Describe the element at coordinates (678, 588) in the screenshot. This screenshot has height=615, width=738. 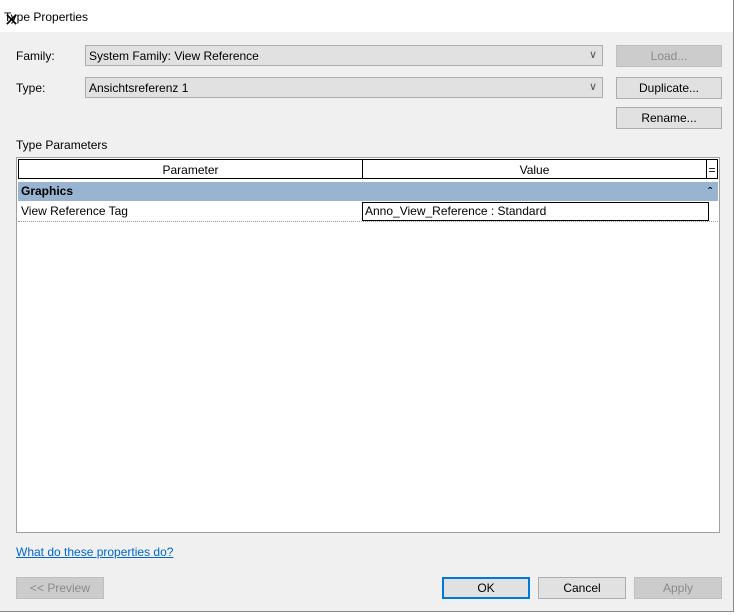
I see `apply-button: Apply` at that location.